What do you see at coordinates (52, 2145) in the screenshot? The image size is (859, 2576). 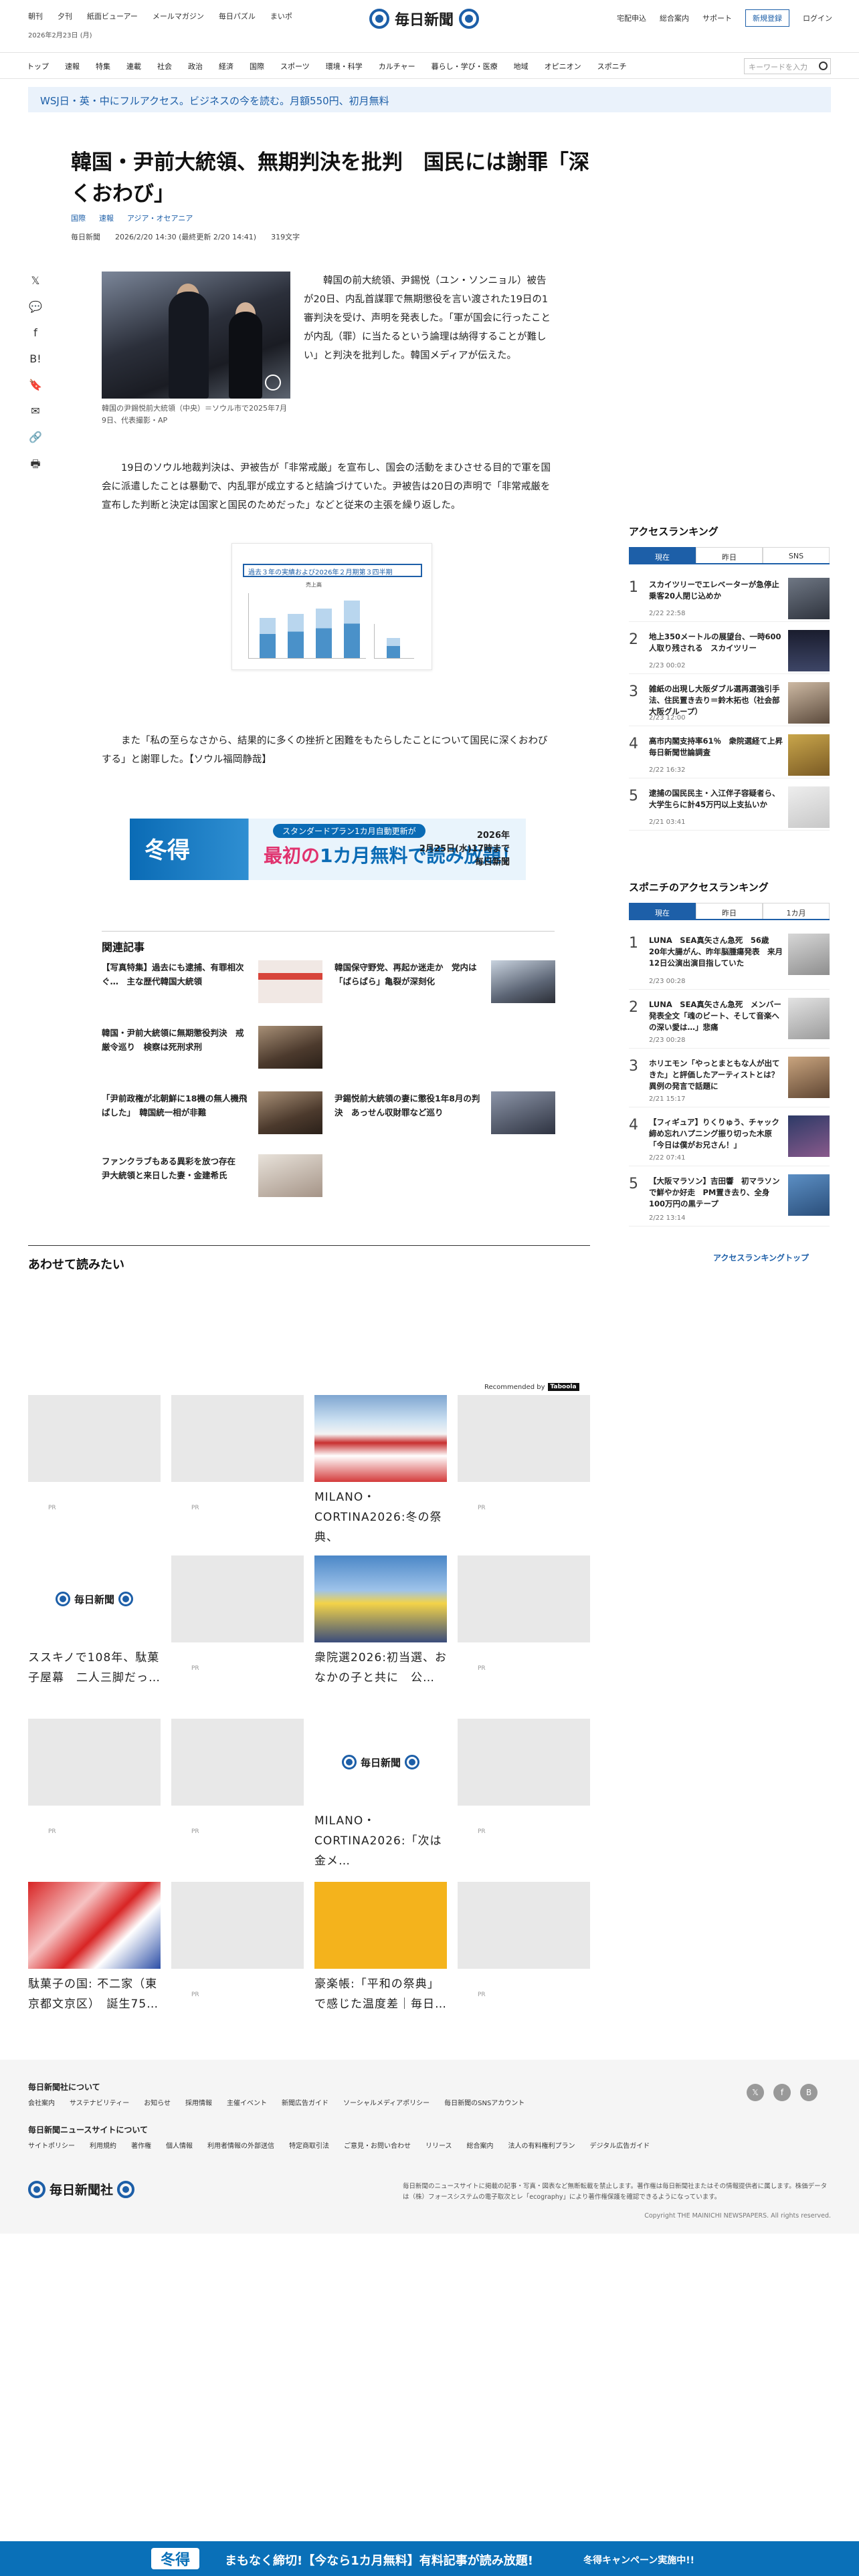 I see `footer-link: サイトポリシー` at bounding box center [52, 2145].